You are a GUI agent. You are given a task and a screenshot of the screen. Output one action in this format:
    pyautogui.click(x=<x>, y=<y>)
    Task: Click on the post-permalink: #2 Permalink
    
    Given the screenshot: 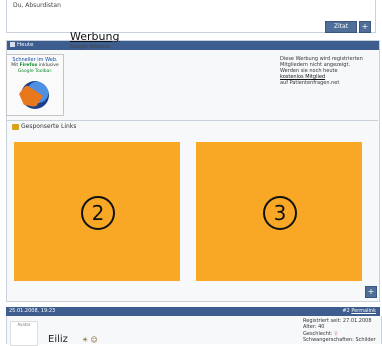 What is the action you would take?
    pyautogui.click(x=359, y=311)
    